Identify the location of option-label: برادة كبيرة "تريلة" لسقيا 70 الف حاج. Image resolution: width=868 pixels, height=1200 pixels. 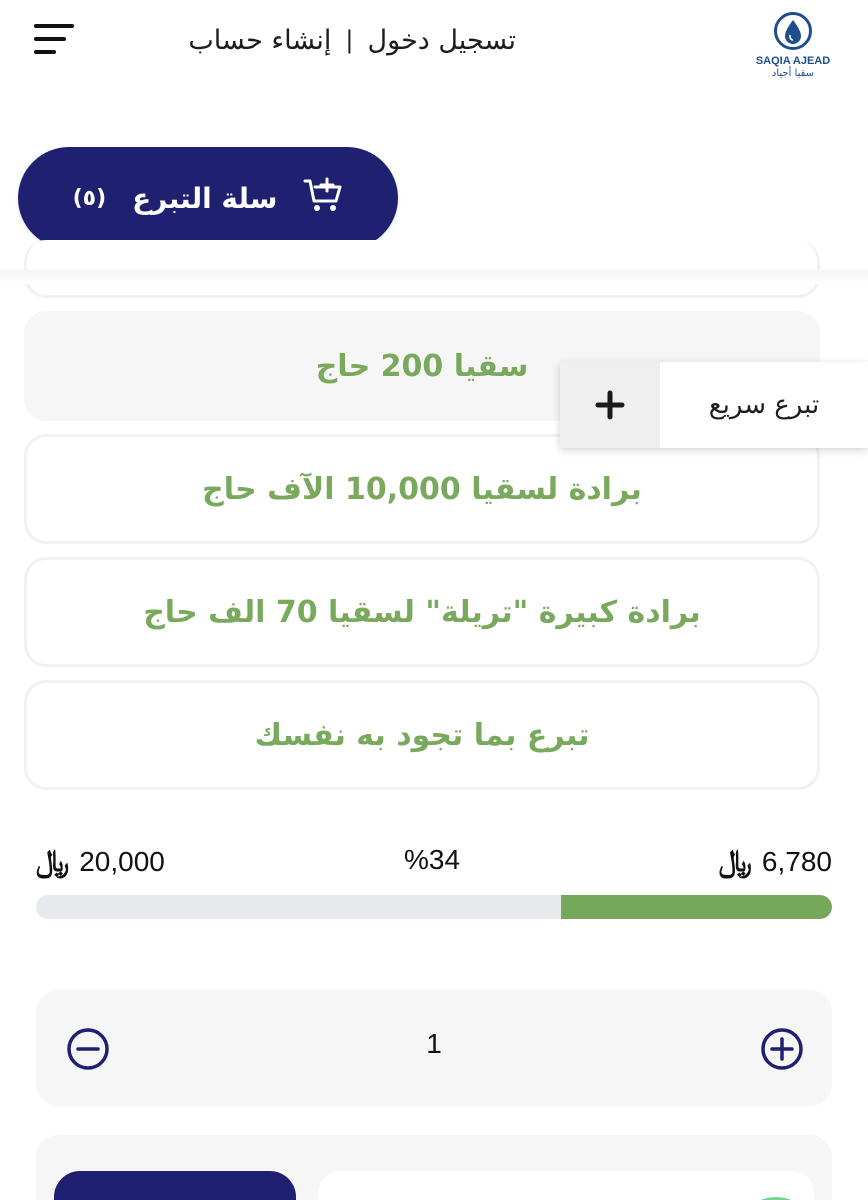
(422, 612).